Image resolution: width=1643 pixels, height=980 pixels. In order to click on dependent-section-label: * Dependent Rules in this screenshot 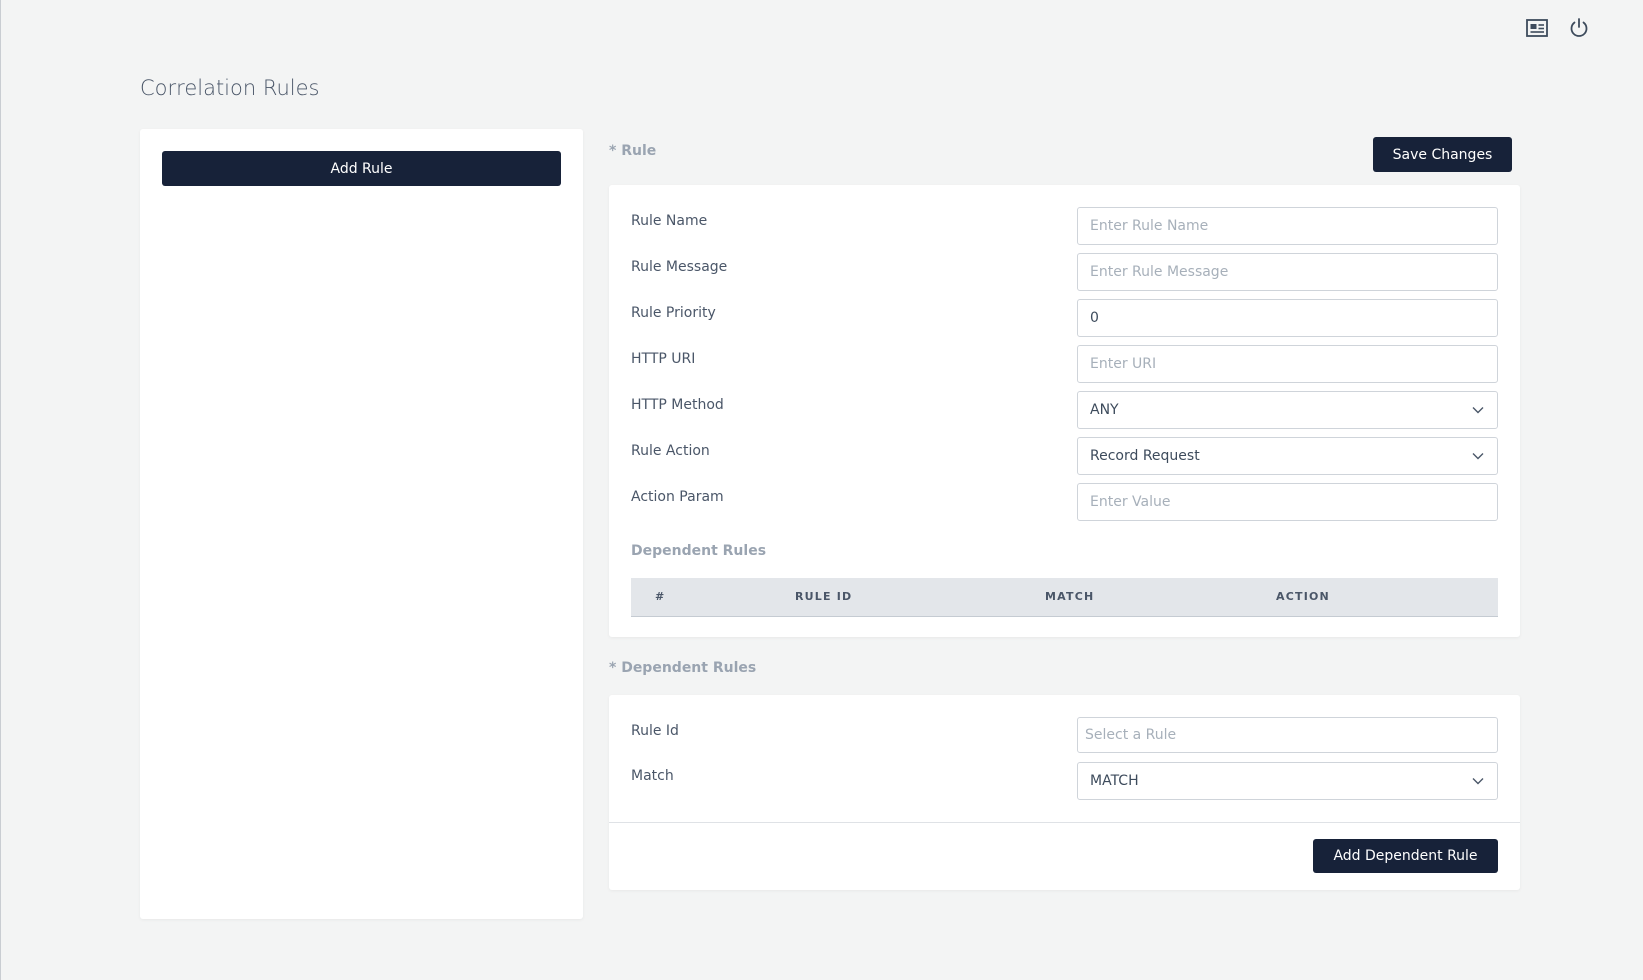, I will do `click(683, 668)`.